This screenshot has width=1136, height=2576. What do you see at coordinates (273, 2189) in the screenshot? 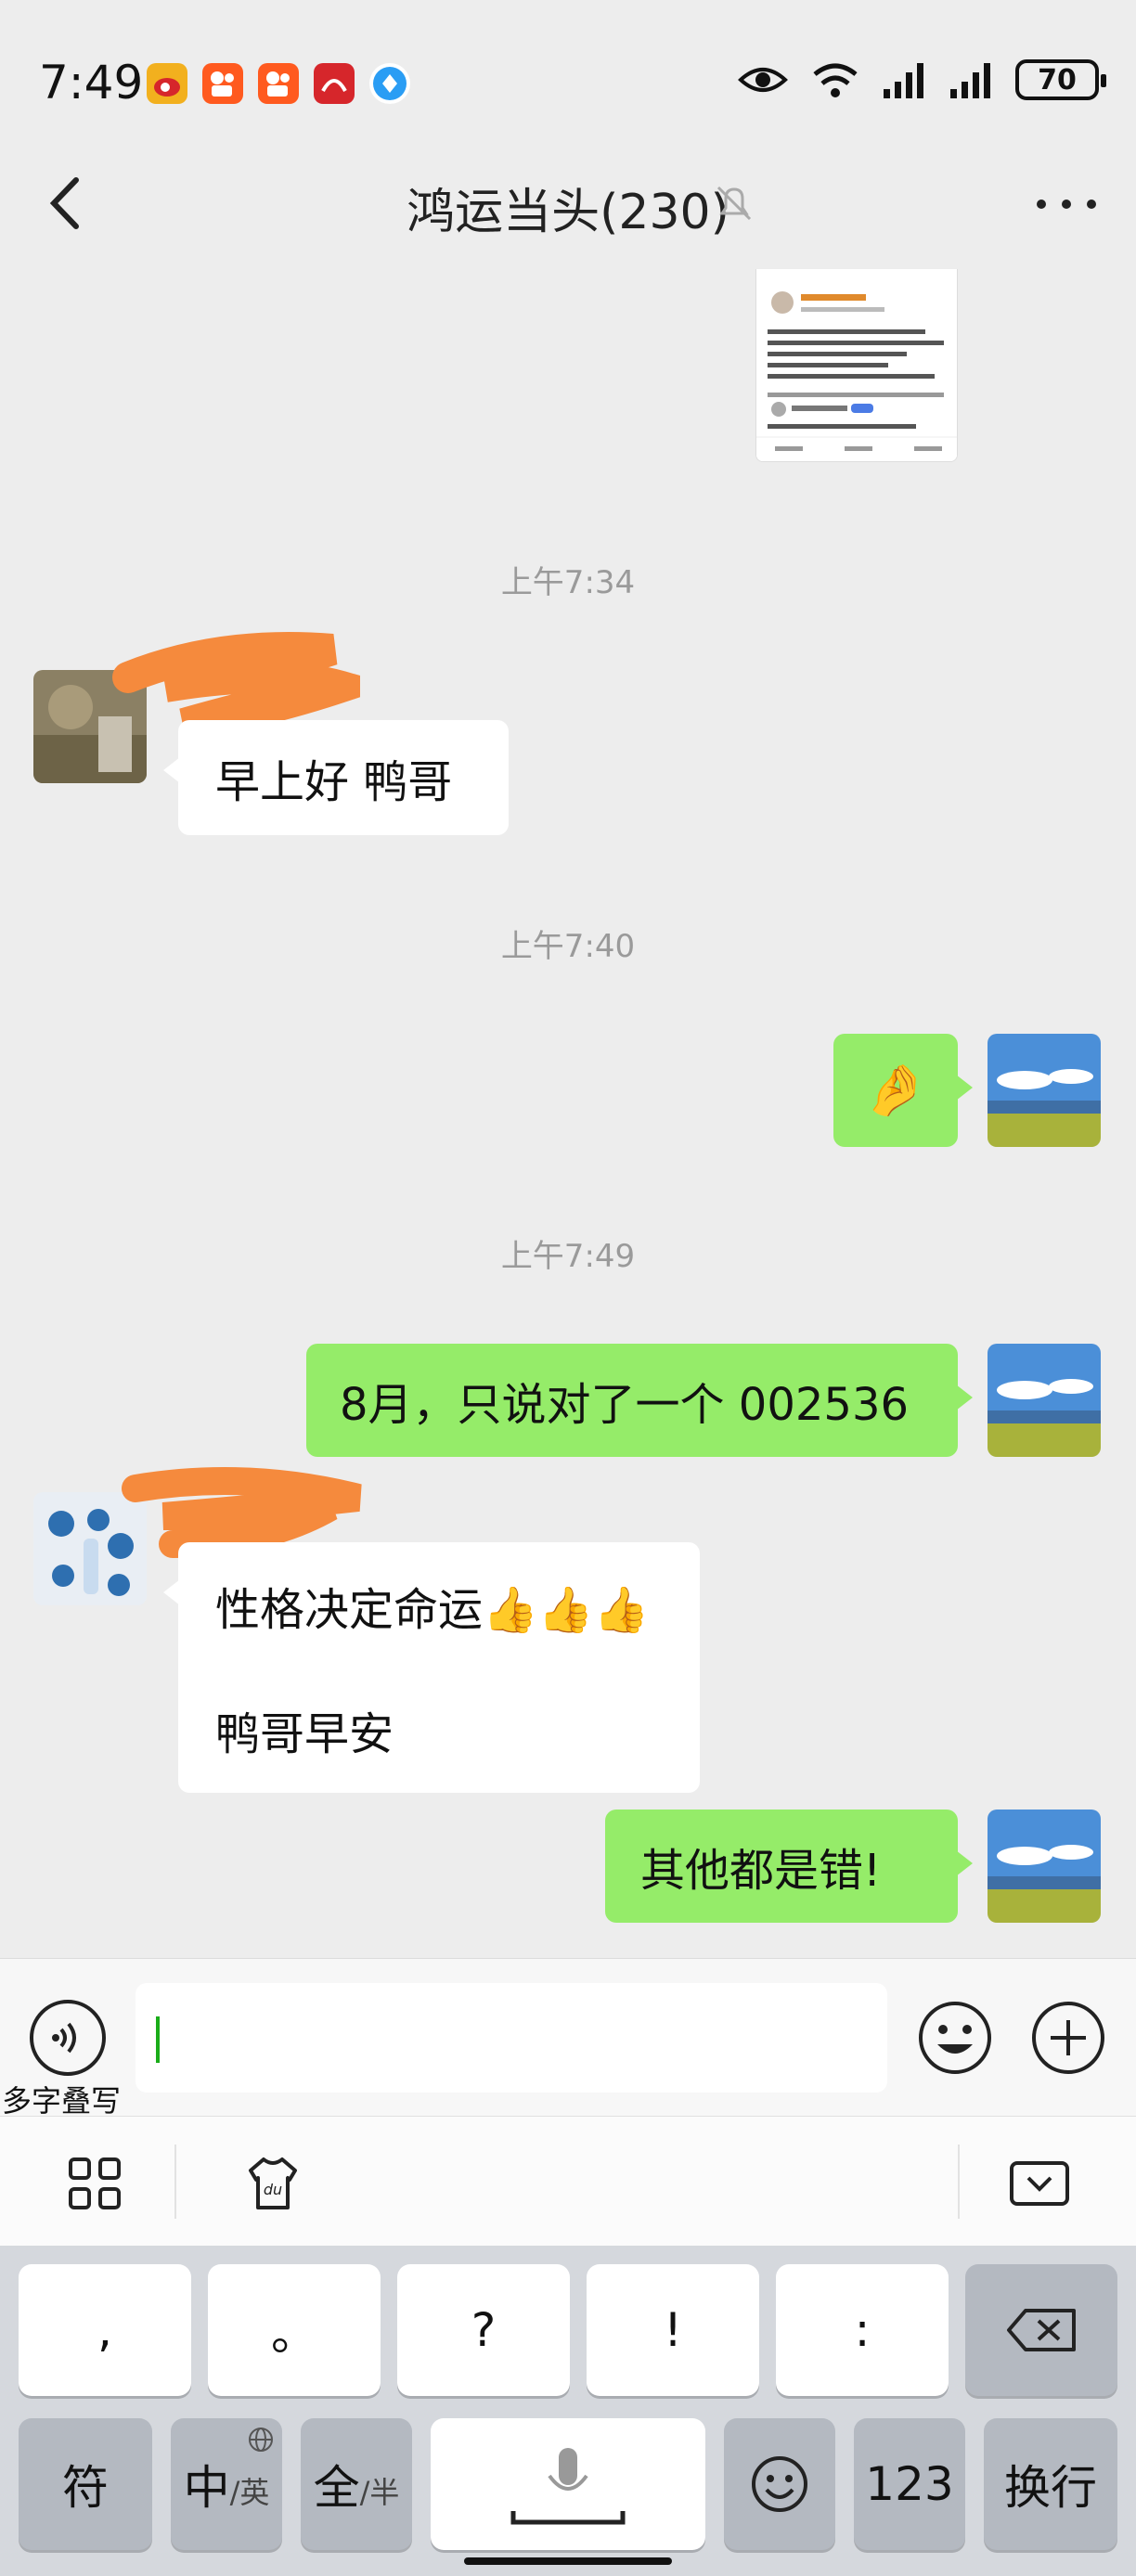
I see `svg-text: du` at bounding box center [273, 2189].